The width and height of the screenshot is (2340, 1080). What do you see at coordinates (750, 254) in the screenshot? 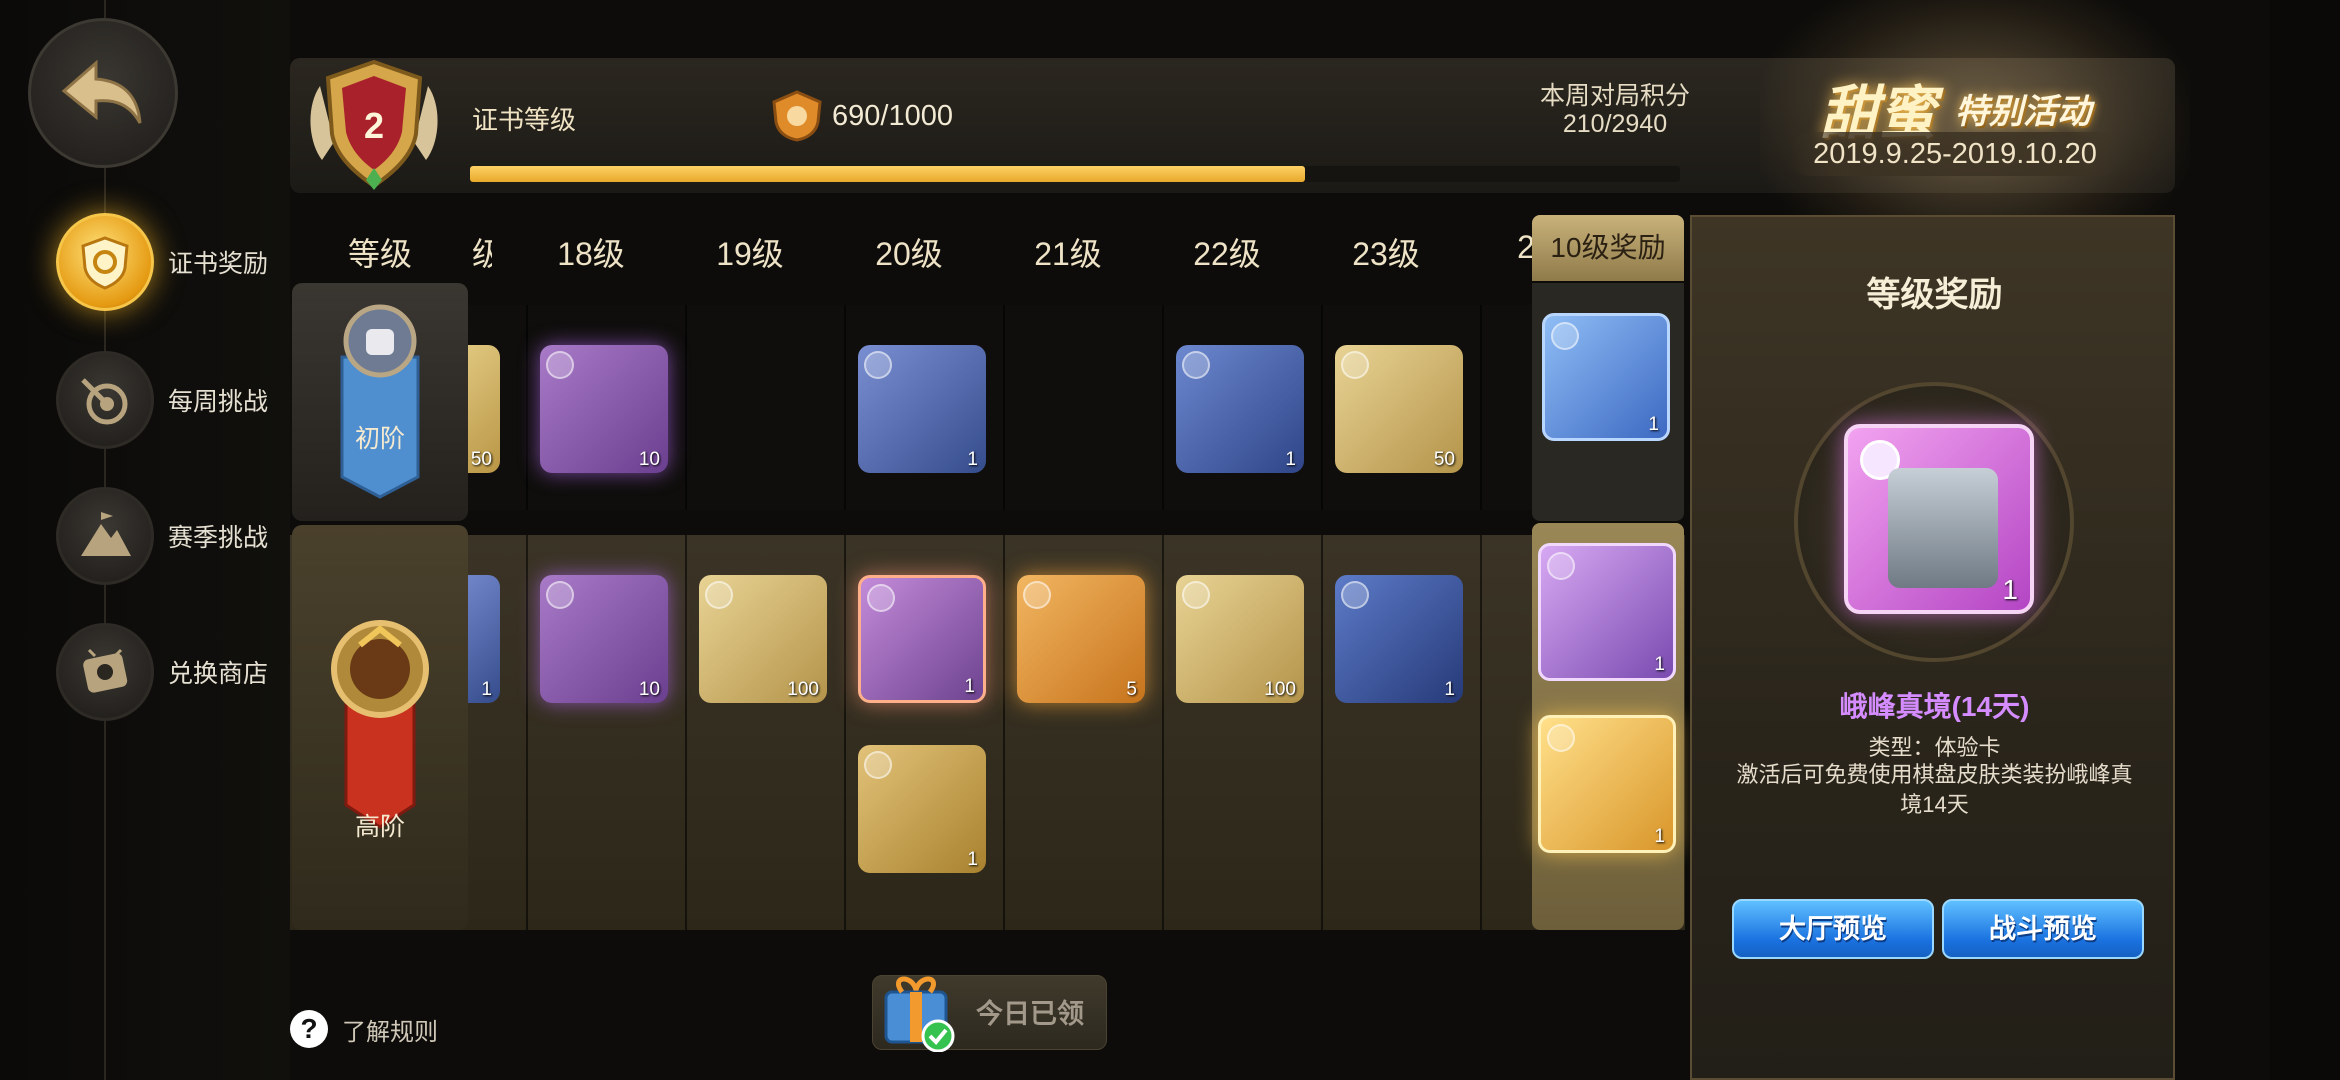
I see `level-header: 19级` at bounding box center [750, 254].